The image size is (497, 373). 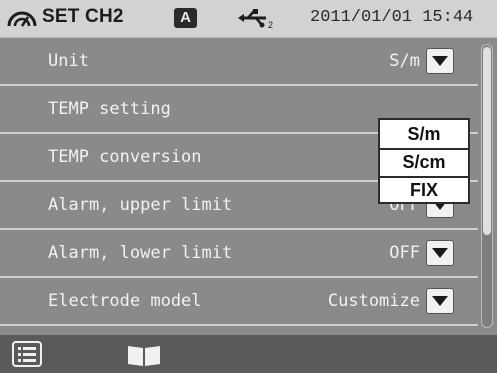 I want to click on usb-icon: 2, so click(x=255, y=19).